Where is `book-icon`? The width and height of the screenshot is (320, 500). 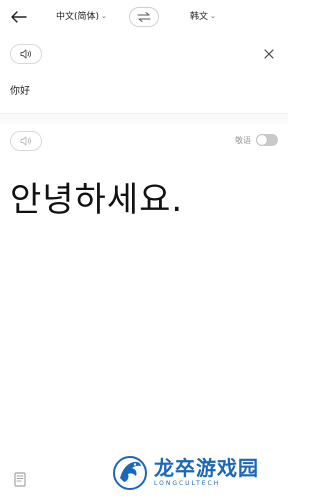 book-icon is located at coordinates (20, 479).